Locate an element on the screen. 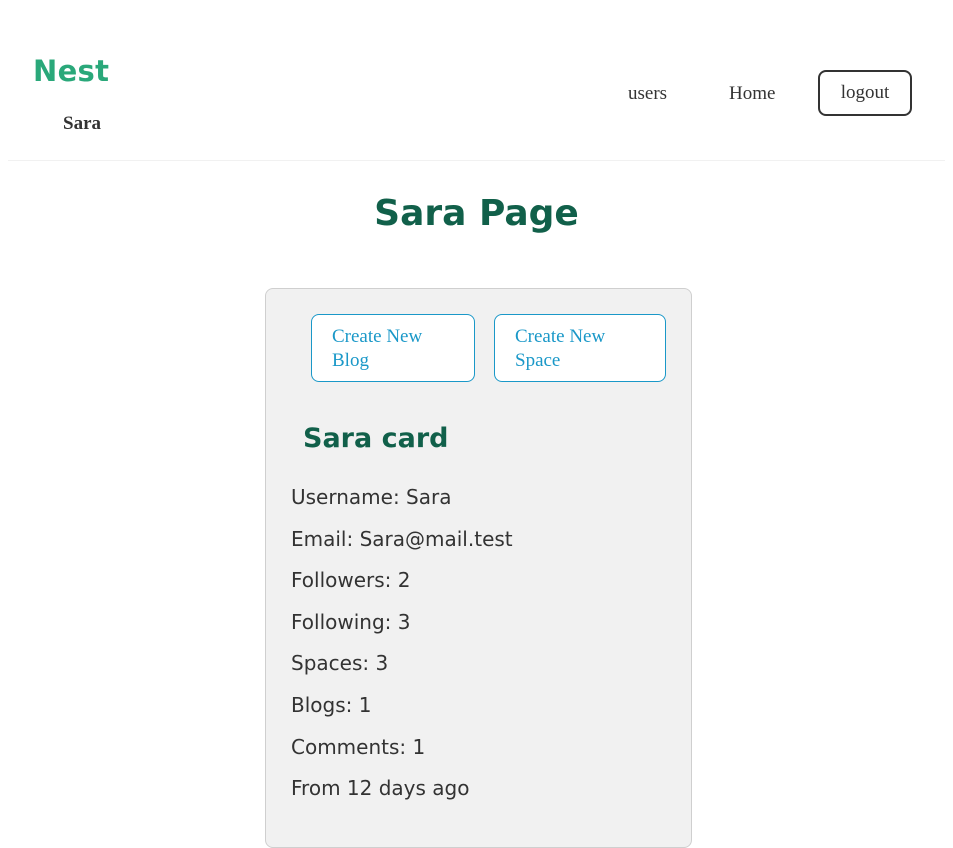 The image size is (953, 848). info-comments: Comments: 1 is located at coordinates (358, 746).